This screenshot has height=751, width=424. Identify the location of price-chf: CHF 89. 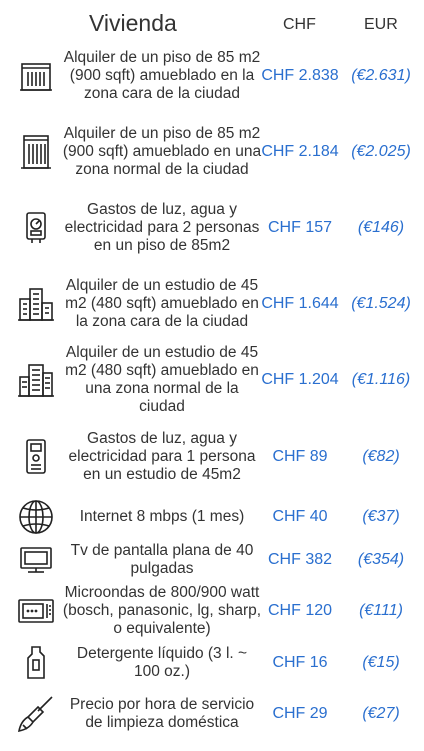
(300, 456).